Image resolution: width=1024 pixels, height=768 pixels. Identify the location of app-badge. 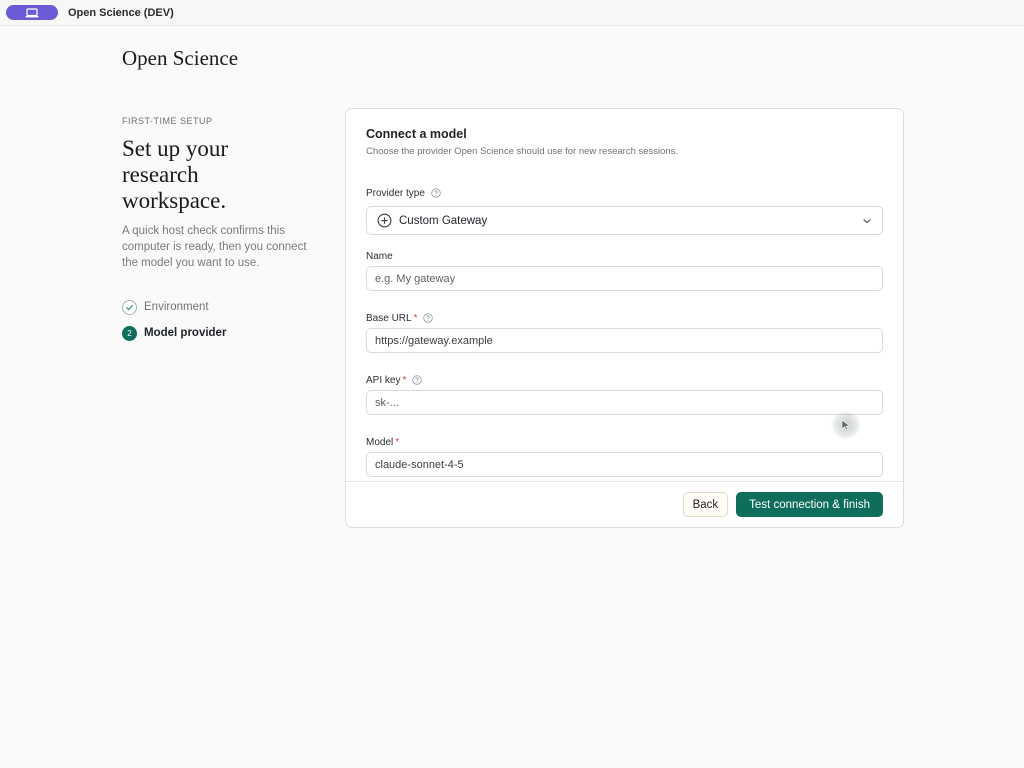
(32, 12).